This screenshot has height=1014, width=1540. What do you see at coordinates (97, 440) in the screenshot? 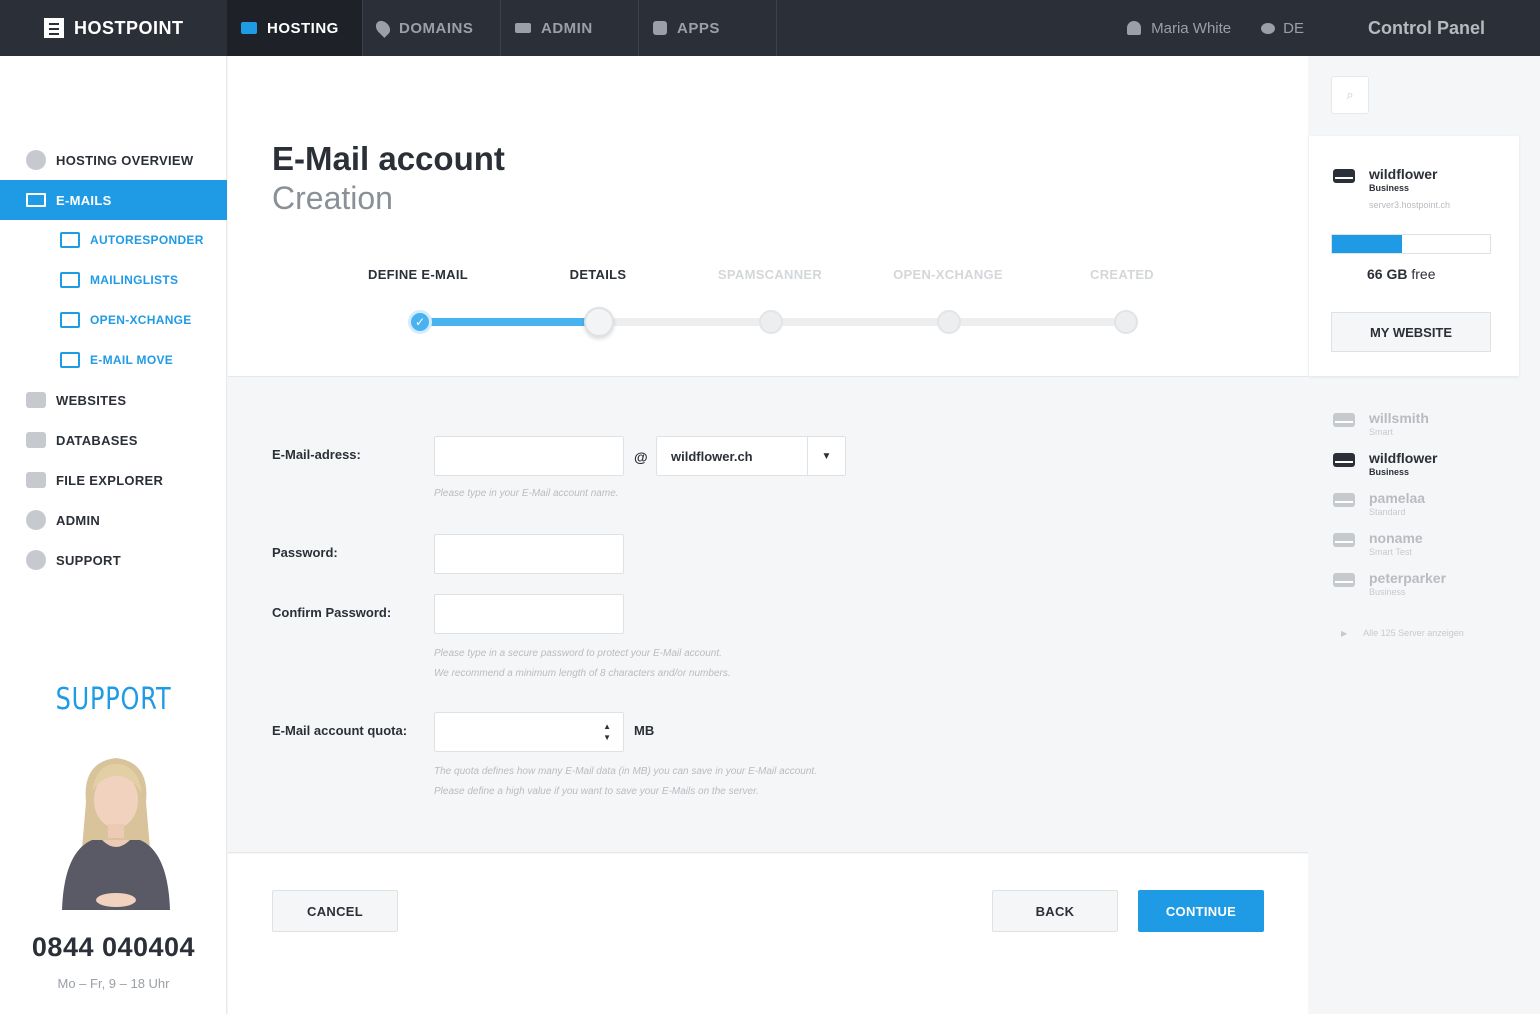
I see `sidebar-item-label: DATABASES` at bounding box center [97, 440].